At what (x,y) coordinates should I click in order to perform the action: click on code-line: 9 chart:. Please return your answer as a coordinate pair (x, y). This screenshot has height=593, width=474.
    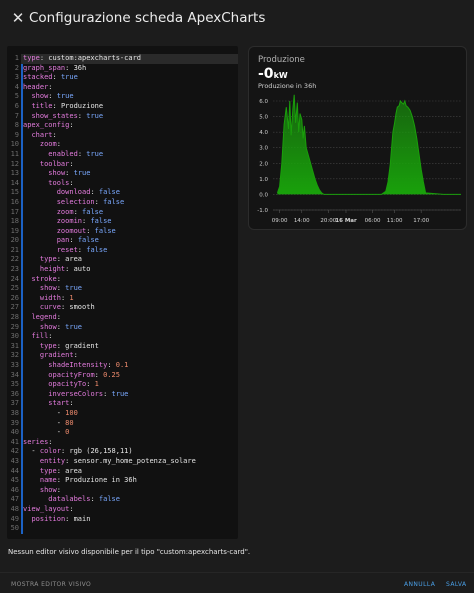
    Looking at the image, I should click on (122, 136).